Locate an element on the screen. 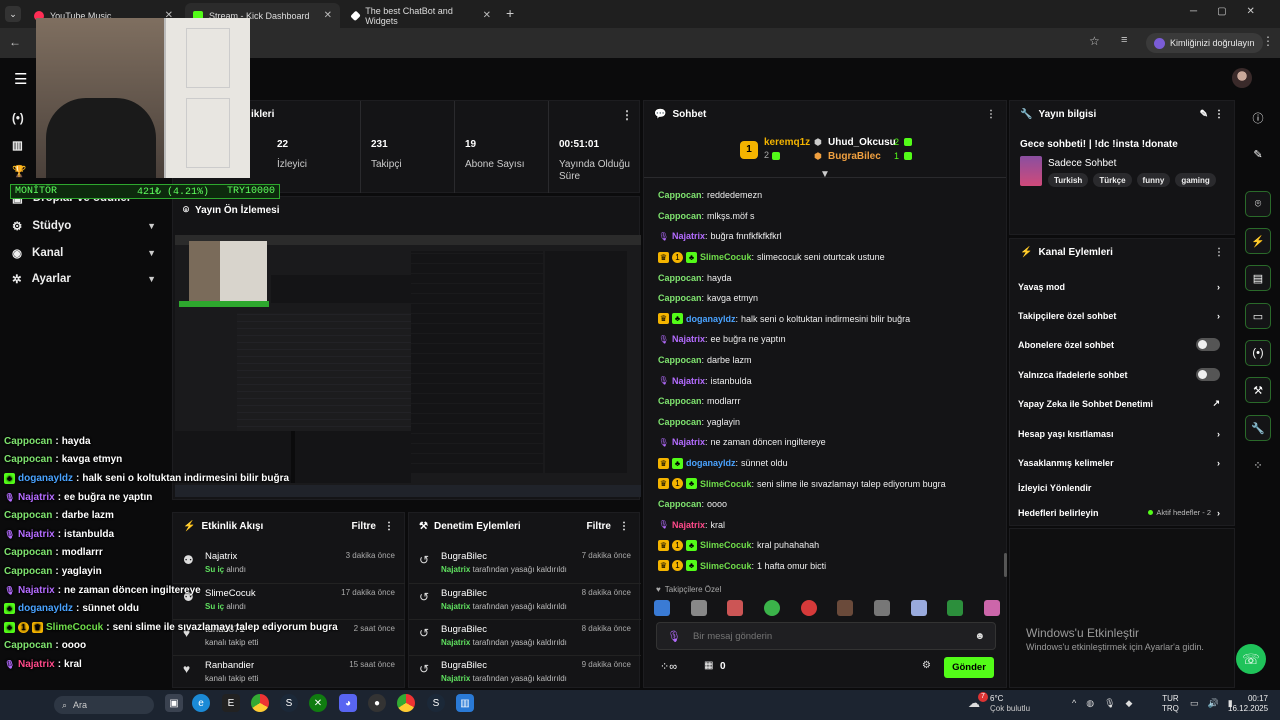 The height and width of the screenshot is (720, 1280). edge-icon: e is located at coordinates (201, 703).